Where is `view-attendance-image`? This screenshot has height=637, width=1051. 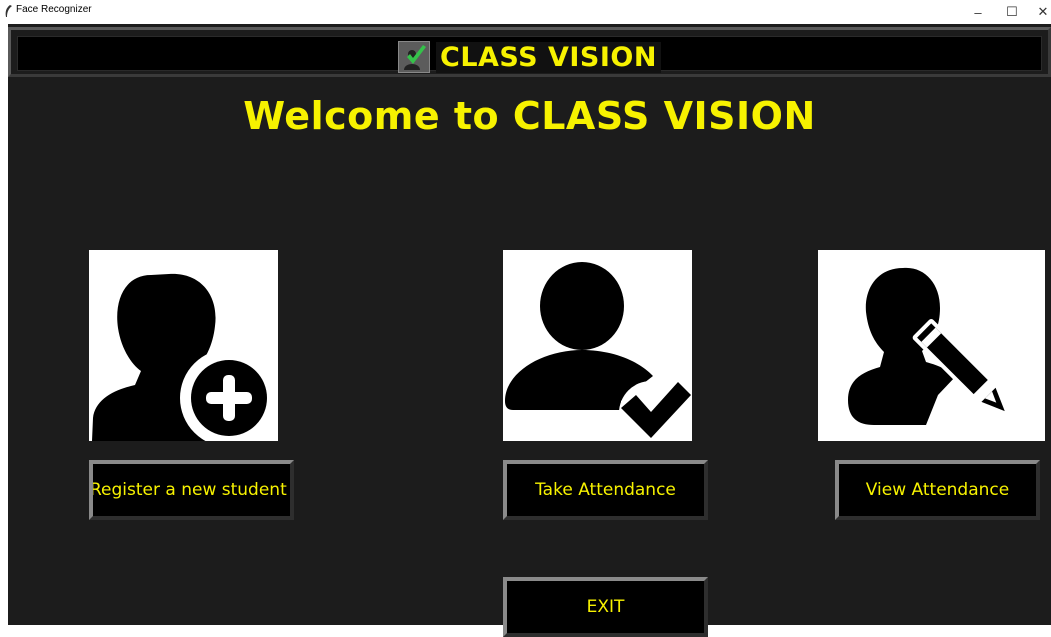
view-attendance-image is located at coordinates (931, 345).